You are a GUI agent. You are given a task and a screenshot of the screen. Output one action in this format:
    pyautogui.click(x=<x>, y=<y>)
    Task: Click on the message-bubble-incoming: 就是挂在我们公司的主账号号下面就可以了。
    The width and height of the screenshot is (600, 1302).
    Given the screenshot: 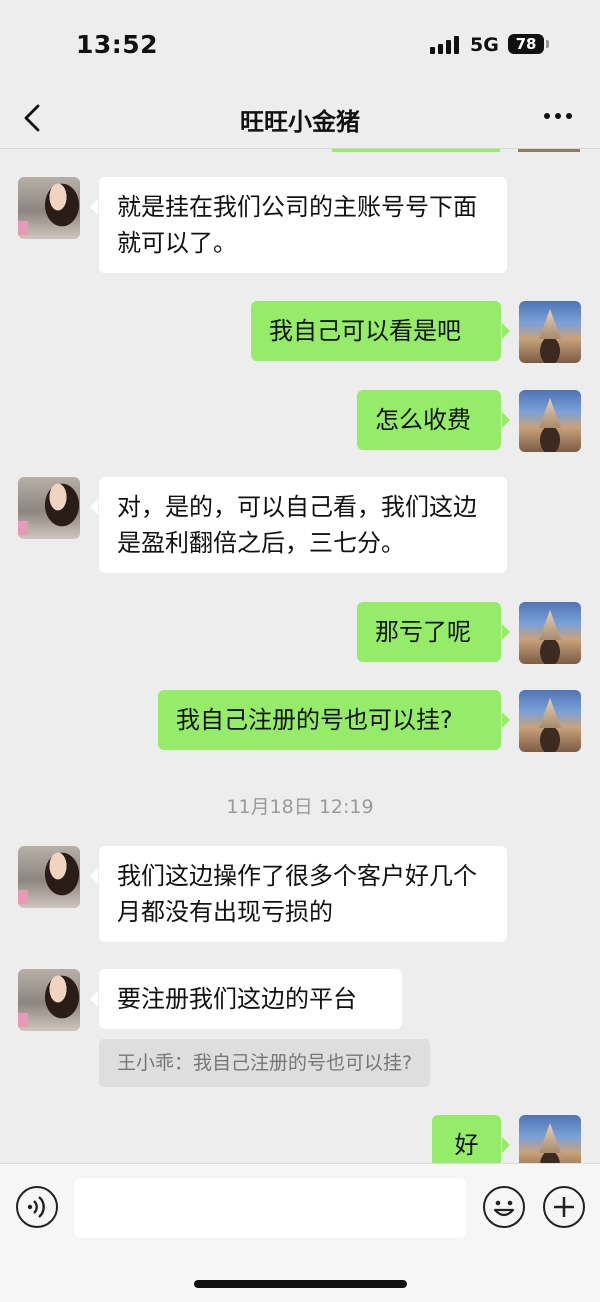 What is the action you would take?
    pyautogui.click(x=298, y=225)
    